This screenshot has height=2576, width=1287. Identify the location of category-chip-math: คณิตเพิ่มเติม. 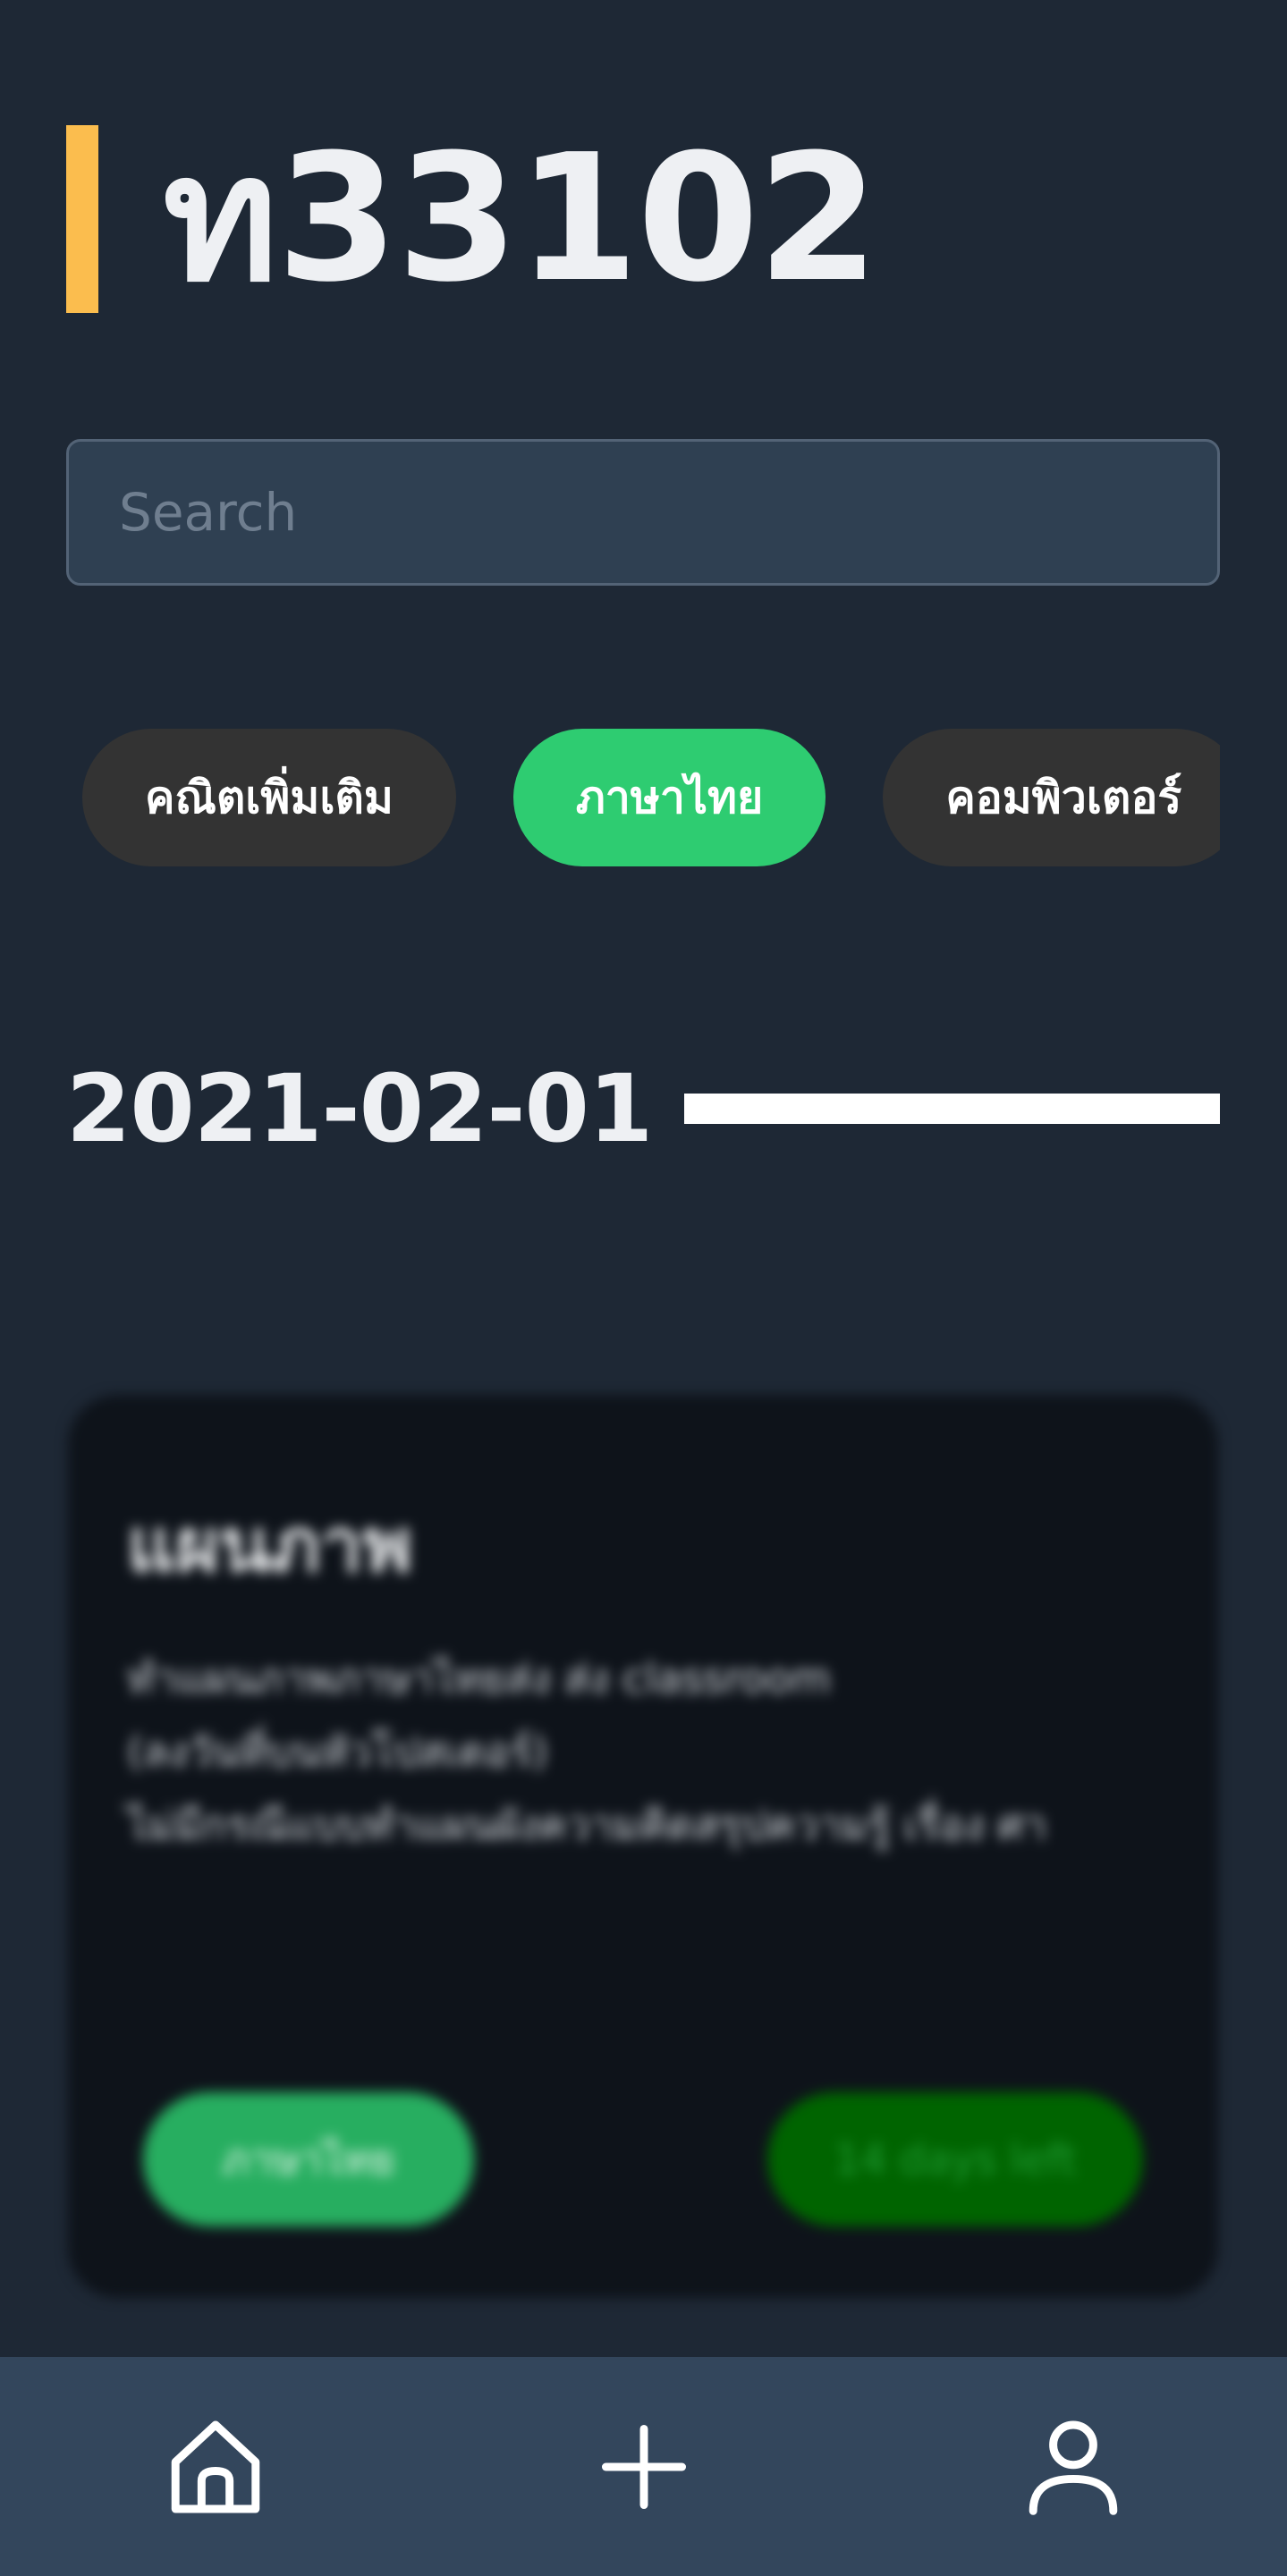
(269, 797).